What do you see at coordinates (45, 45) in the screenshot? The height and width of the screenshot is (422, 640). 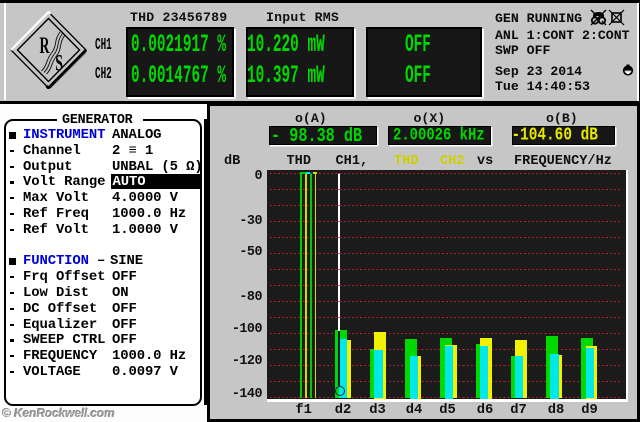 I see `svg-text: R` at bounding box center [45, 45].